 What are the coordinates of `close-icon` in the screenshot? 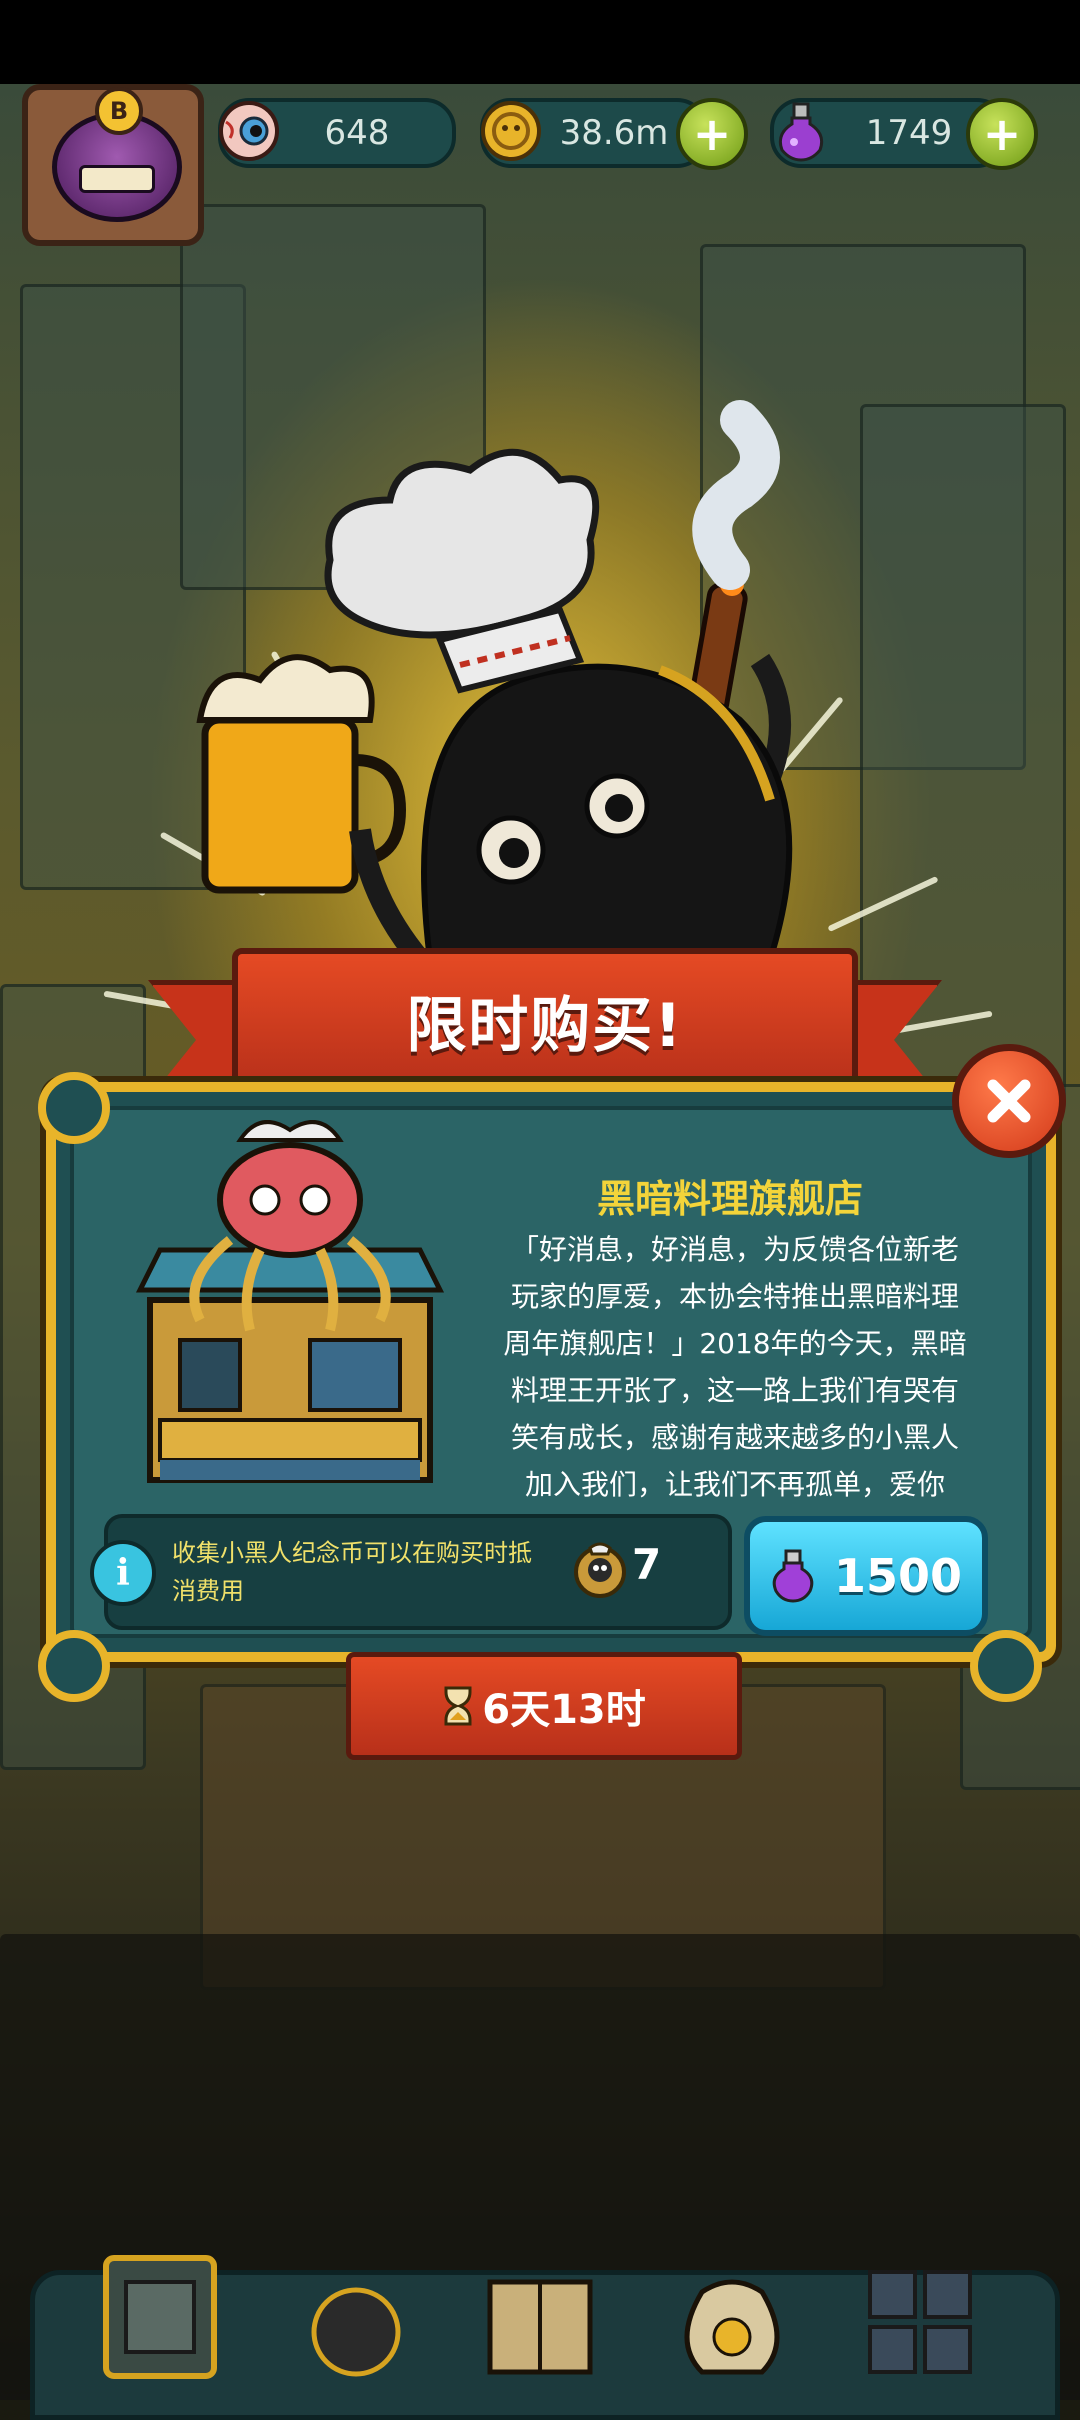 It's located at (1009, 1101).